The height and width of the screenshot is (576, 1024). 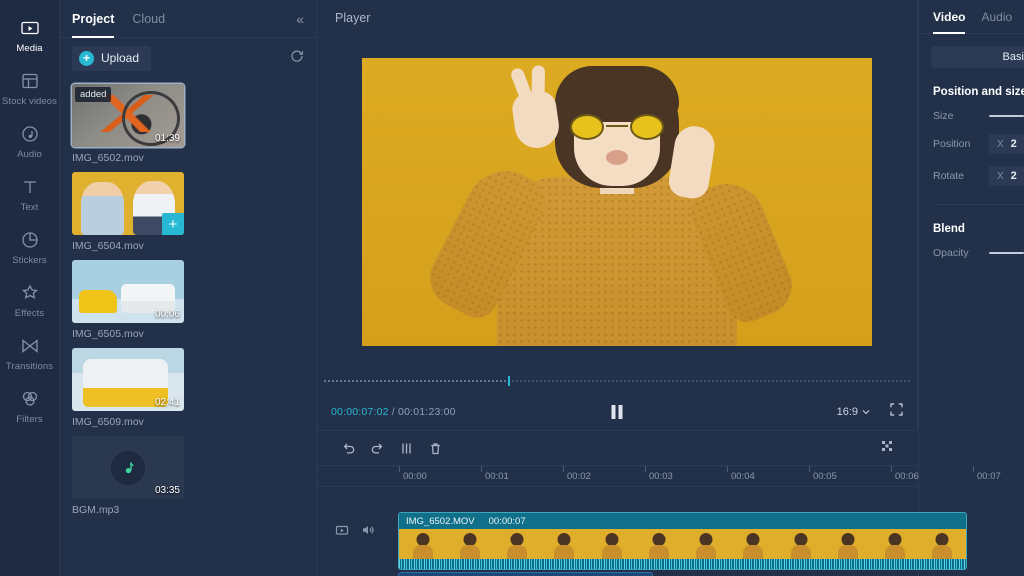 I want to click on redo-button, so click(x=377, y=448).